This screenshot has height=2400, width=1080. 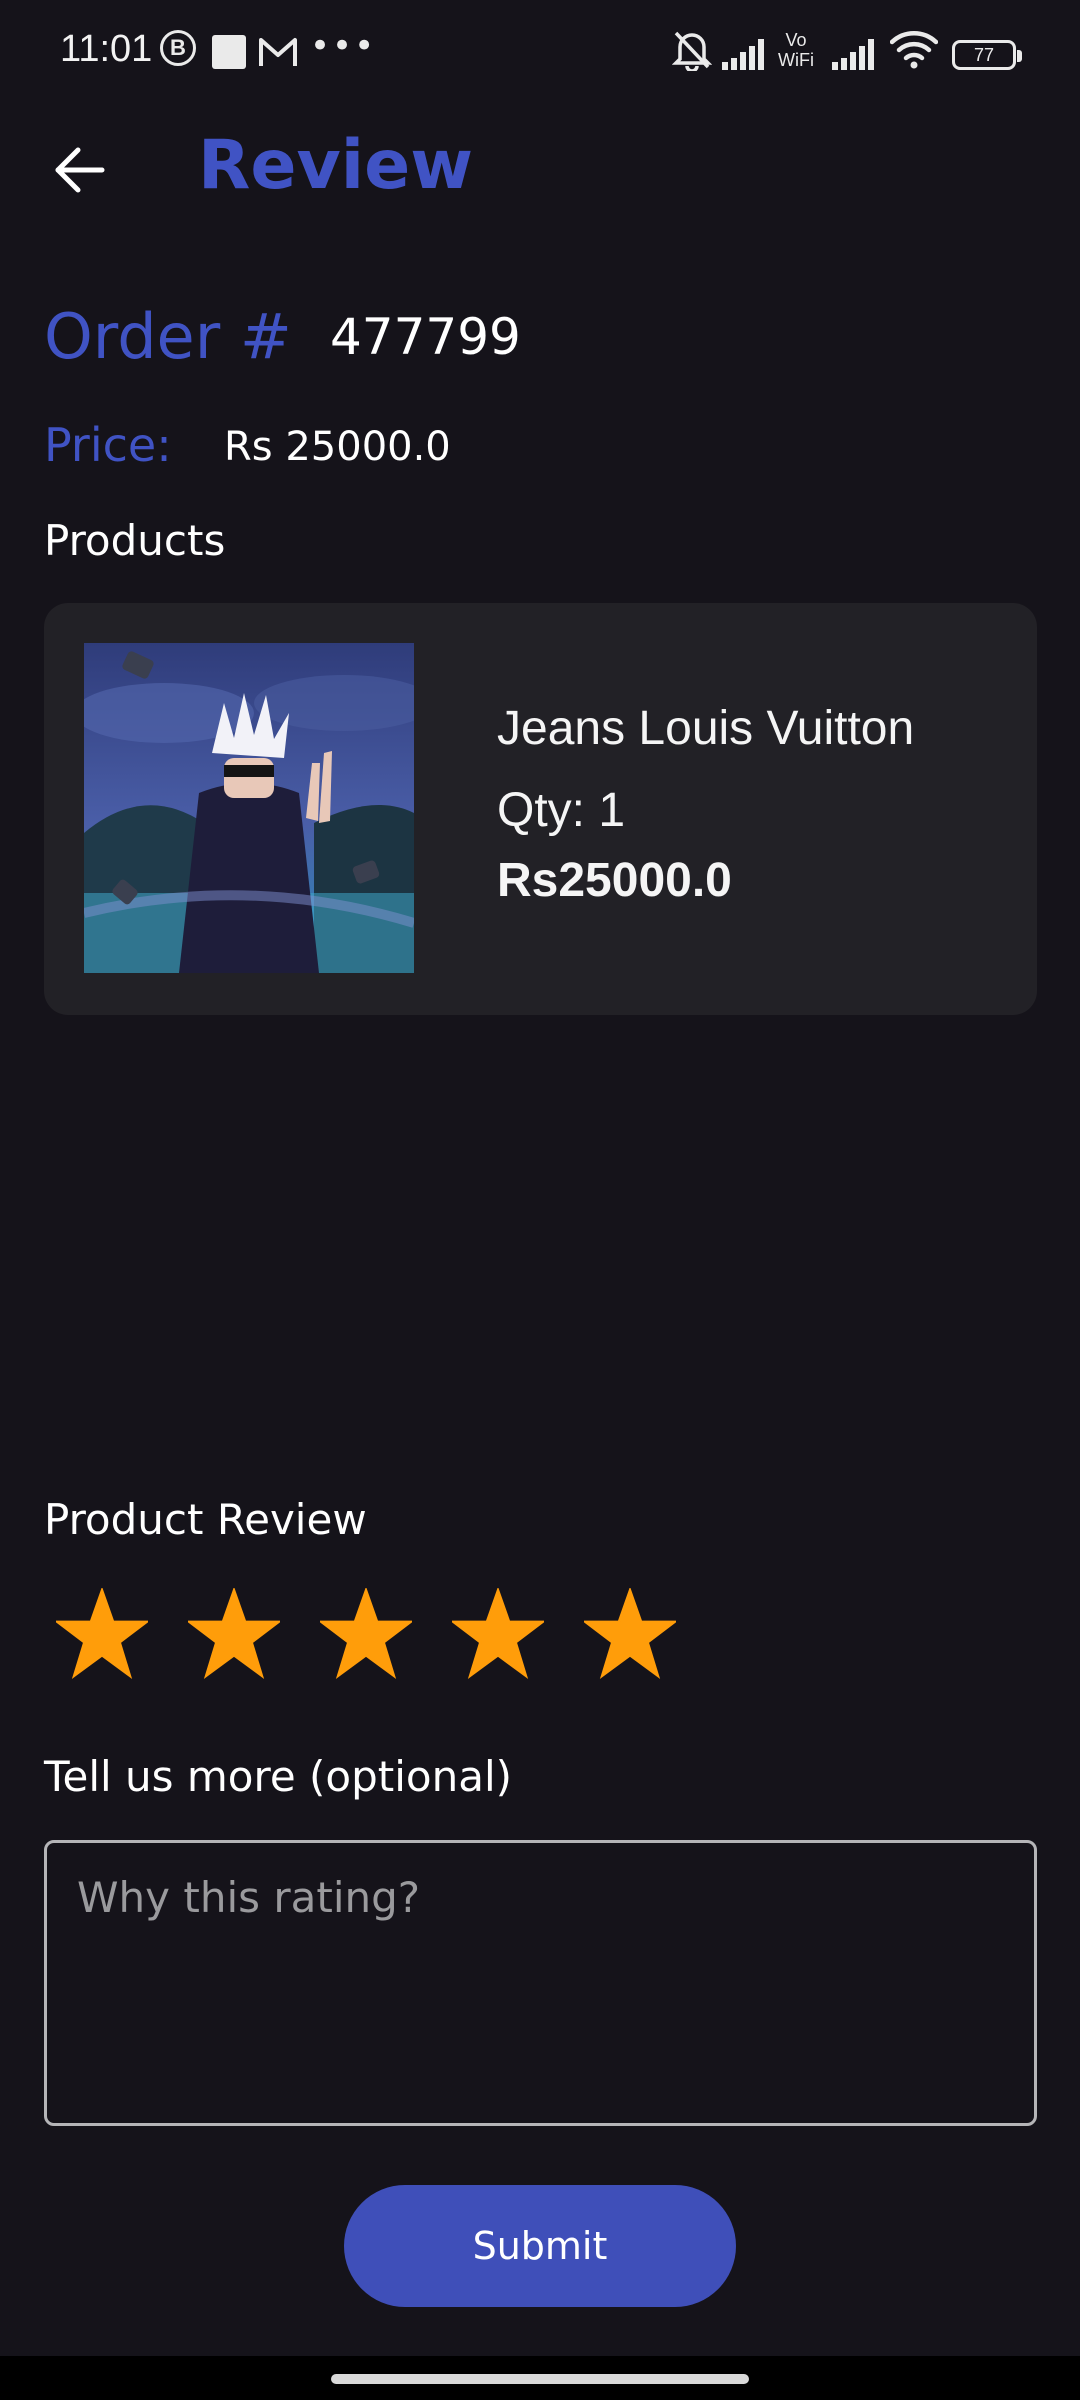 I want to click on gmail-icon, so click(x=278, y=52).